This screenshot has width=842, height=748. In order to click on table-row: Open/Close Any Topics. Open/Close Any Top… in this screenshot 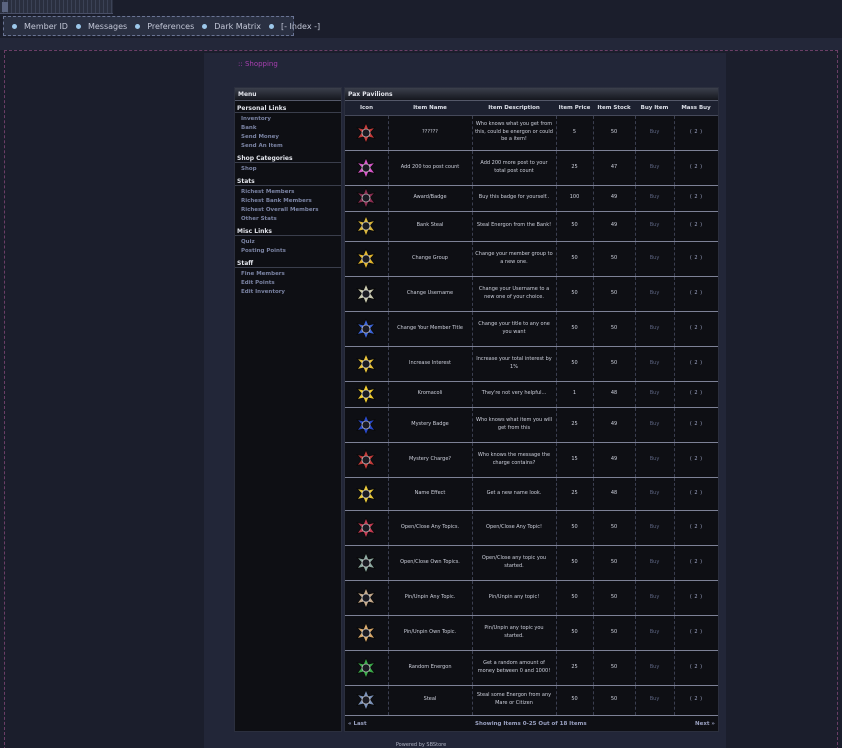, I will do `click(531, 528)`.